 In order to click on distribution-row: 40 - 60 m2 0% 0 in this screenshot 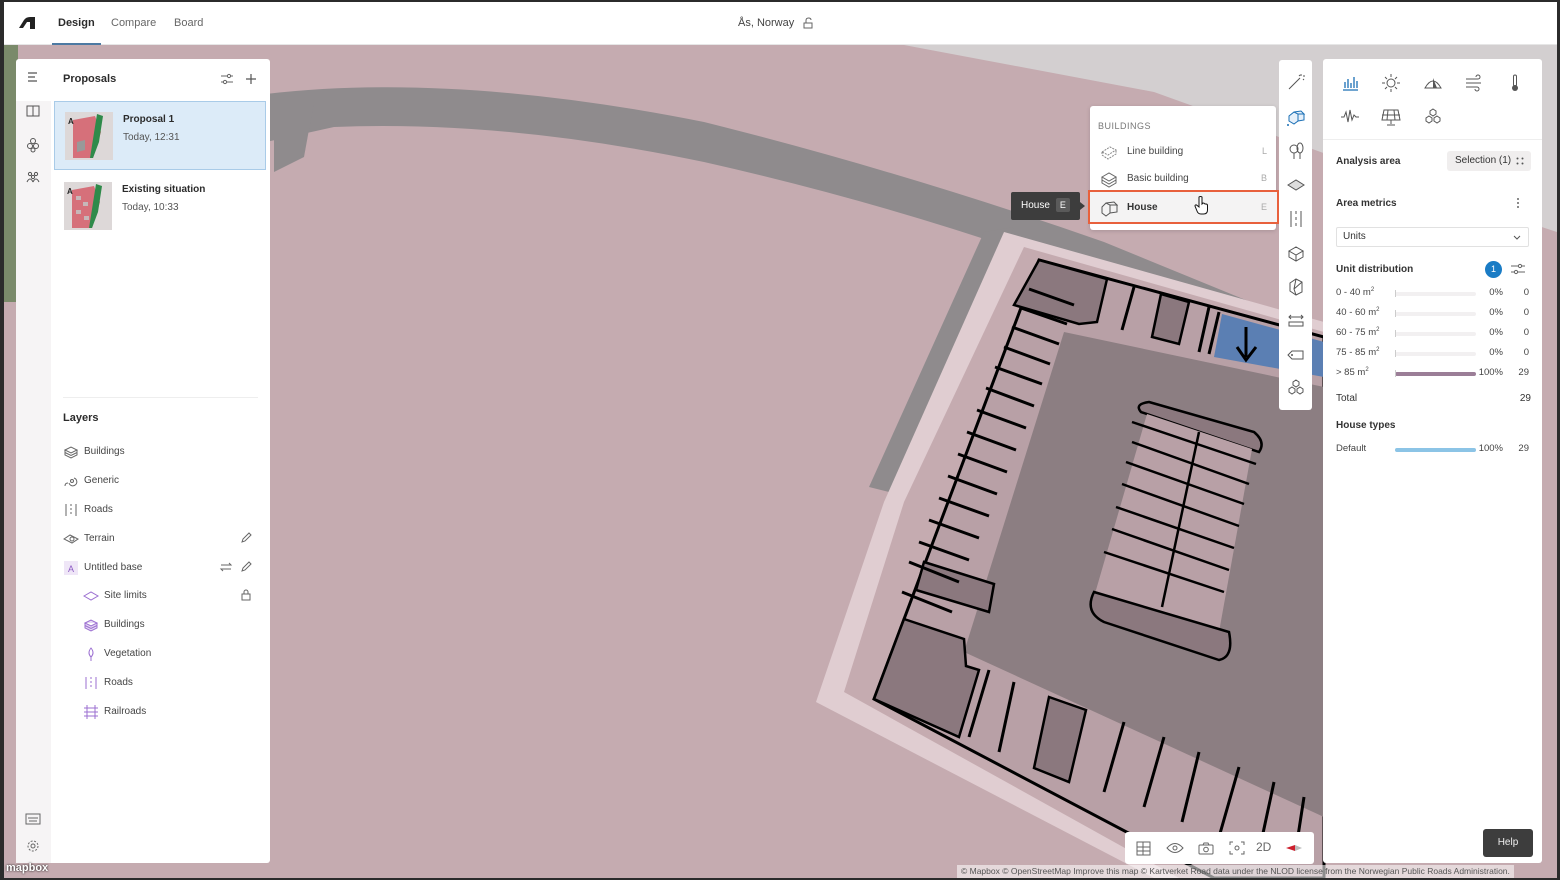, I will do `click(1433, 314)`.